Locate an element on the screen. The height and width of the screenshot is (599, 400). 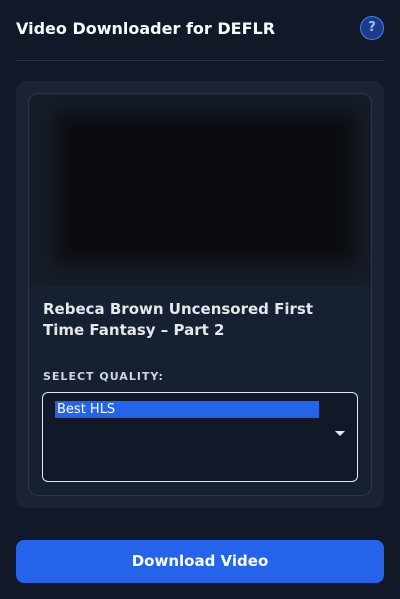
quality-label: SELECT QUALITY: is located at coordinates (103, 376).